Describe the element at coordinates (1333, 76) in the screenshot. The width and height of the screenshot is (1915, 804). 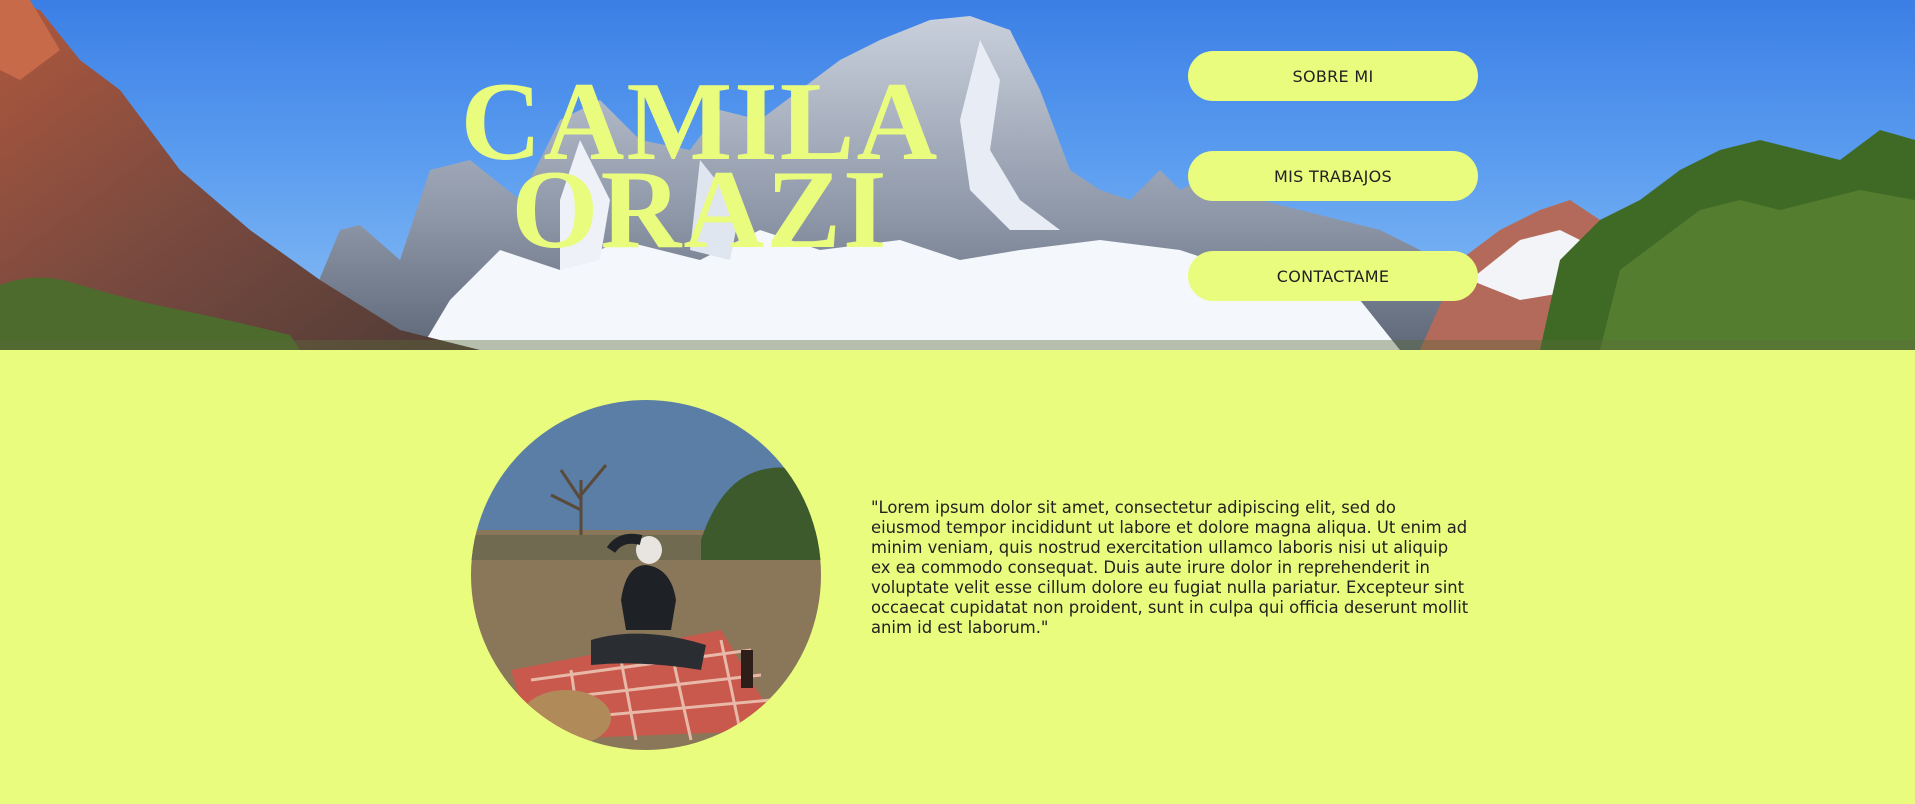
I see `nav-button-sobre-mi: SOBRE MI` at that location.